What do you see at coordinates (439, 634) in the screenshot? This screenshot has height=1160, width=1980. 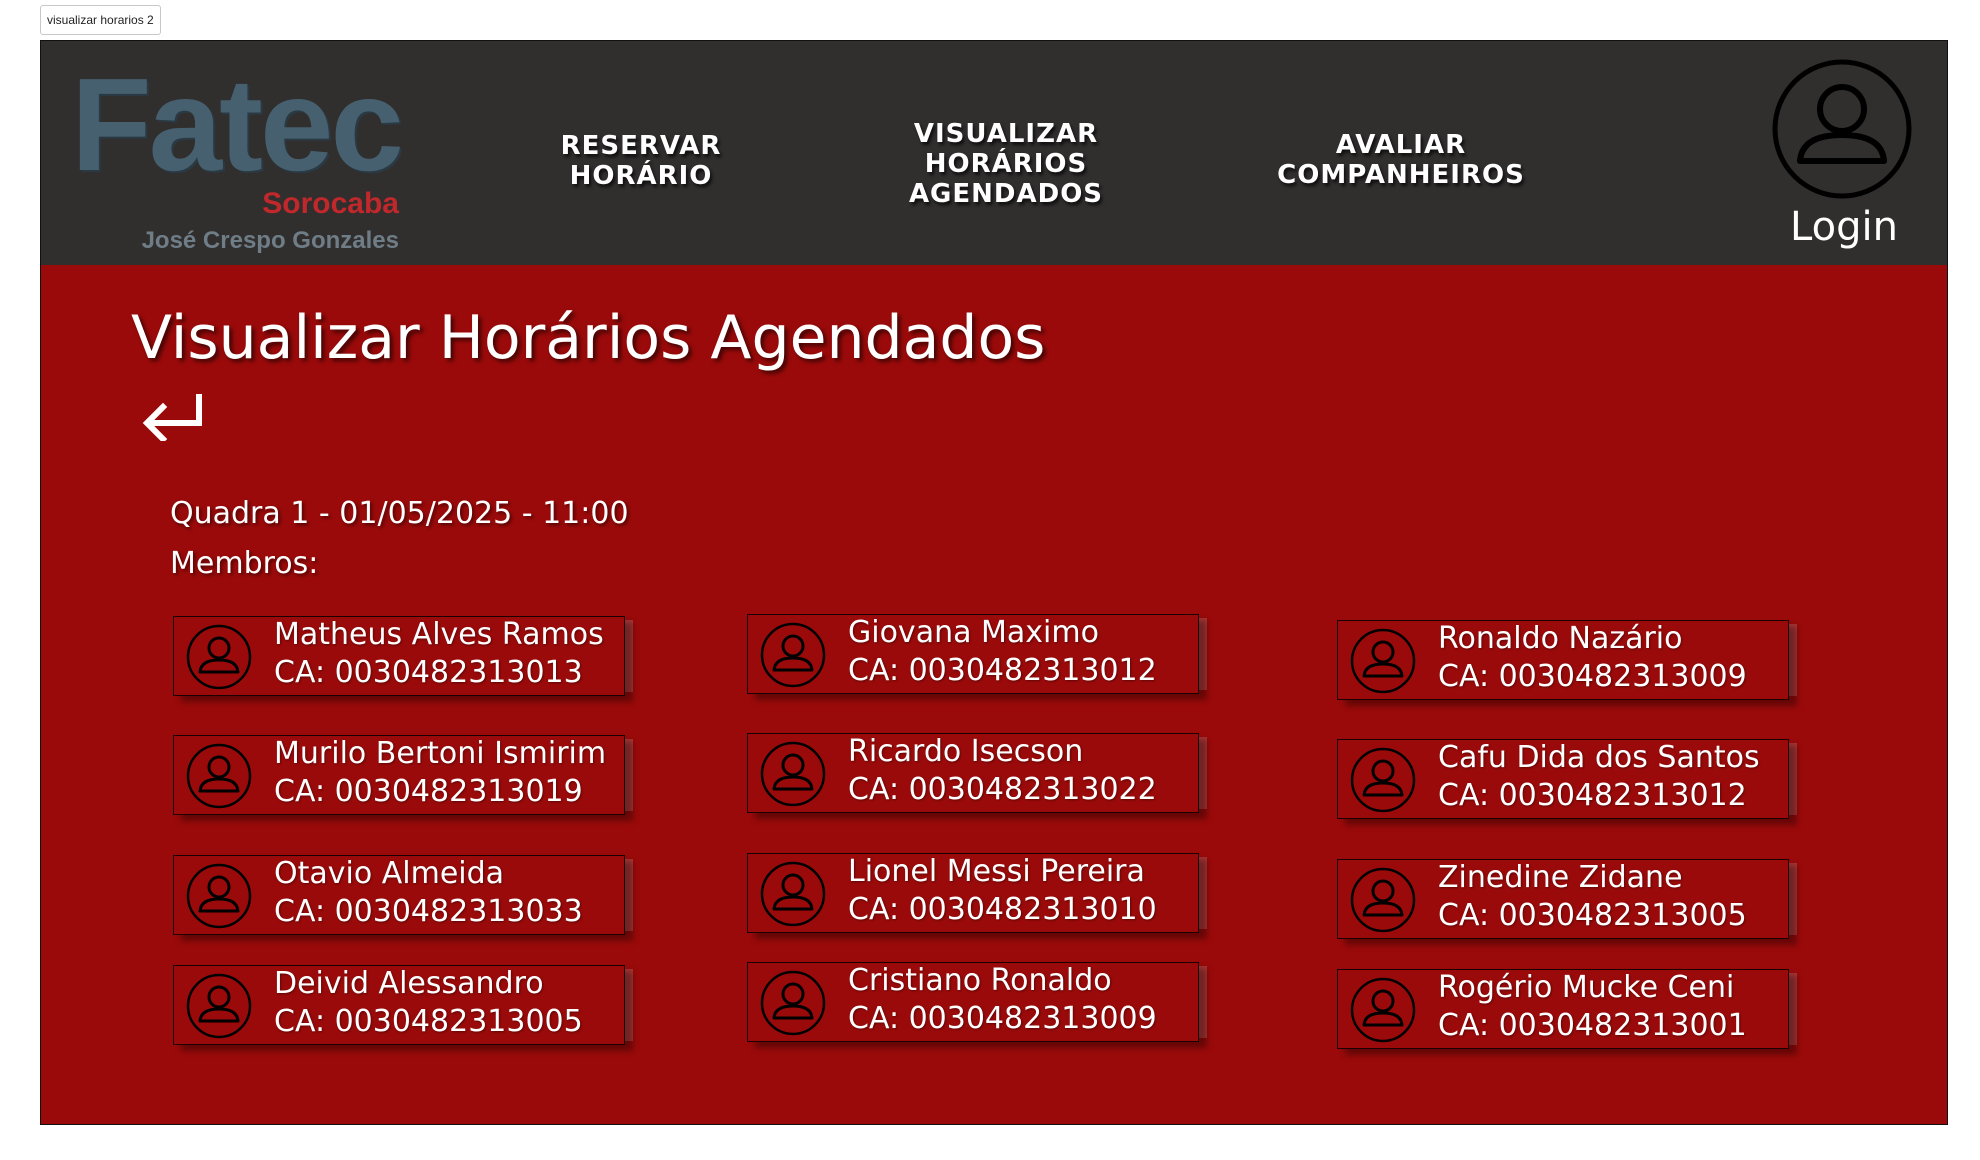 I see `member-name: Matheus Alves Ramos` at bounding box center [439, 634].